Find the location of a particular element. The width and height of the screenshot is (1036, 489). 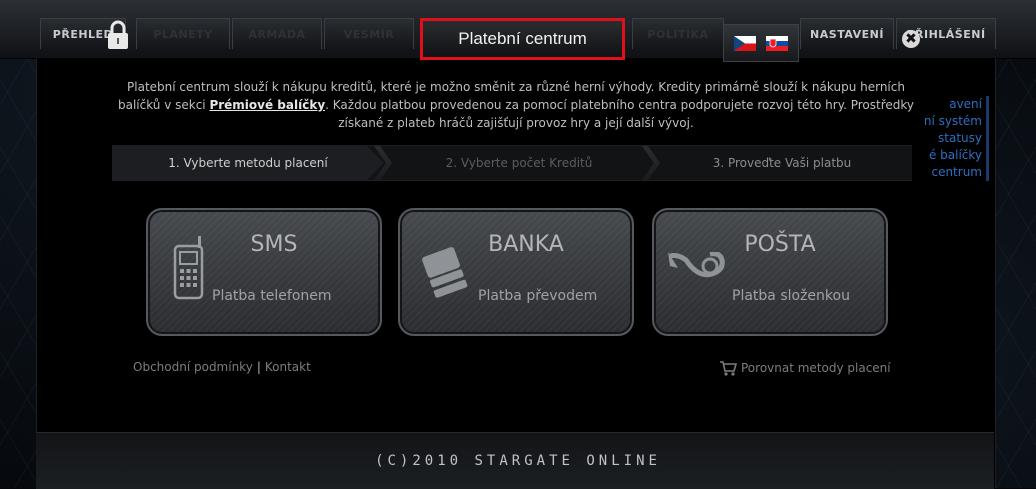

list-item: avení is located at coordinates (951, 104).